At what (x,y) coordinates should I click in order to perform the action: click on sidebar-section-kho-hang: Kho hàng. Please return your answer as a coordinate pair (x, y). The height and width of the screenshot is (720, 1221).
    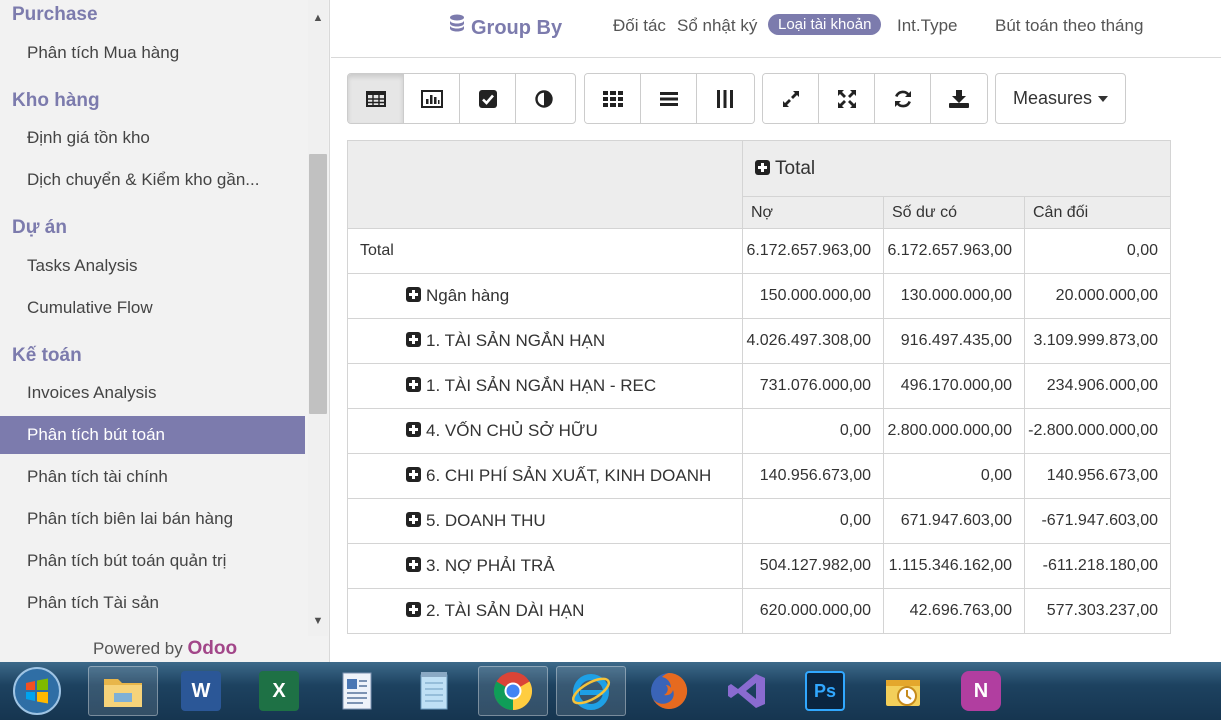
    Looking at the image, I should click on (56, 101).